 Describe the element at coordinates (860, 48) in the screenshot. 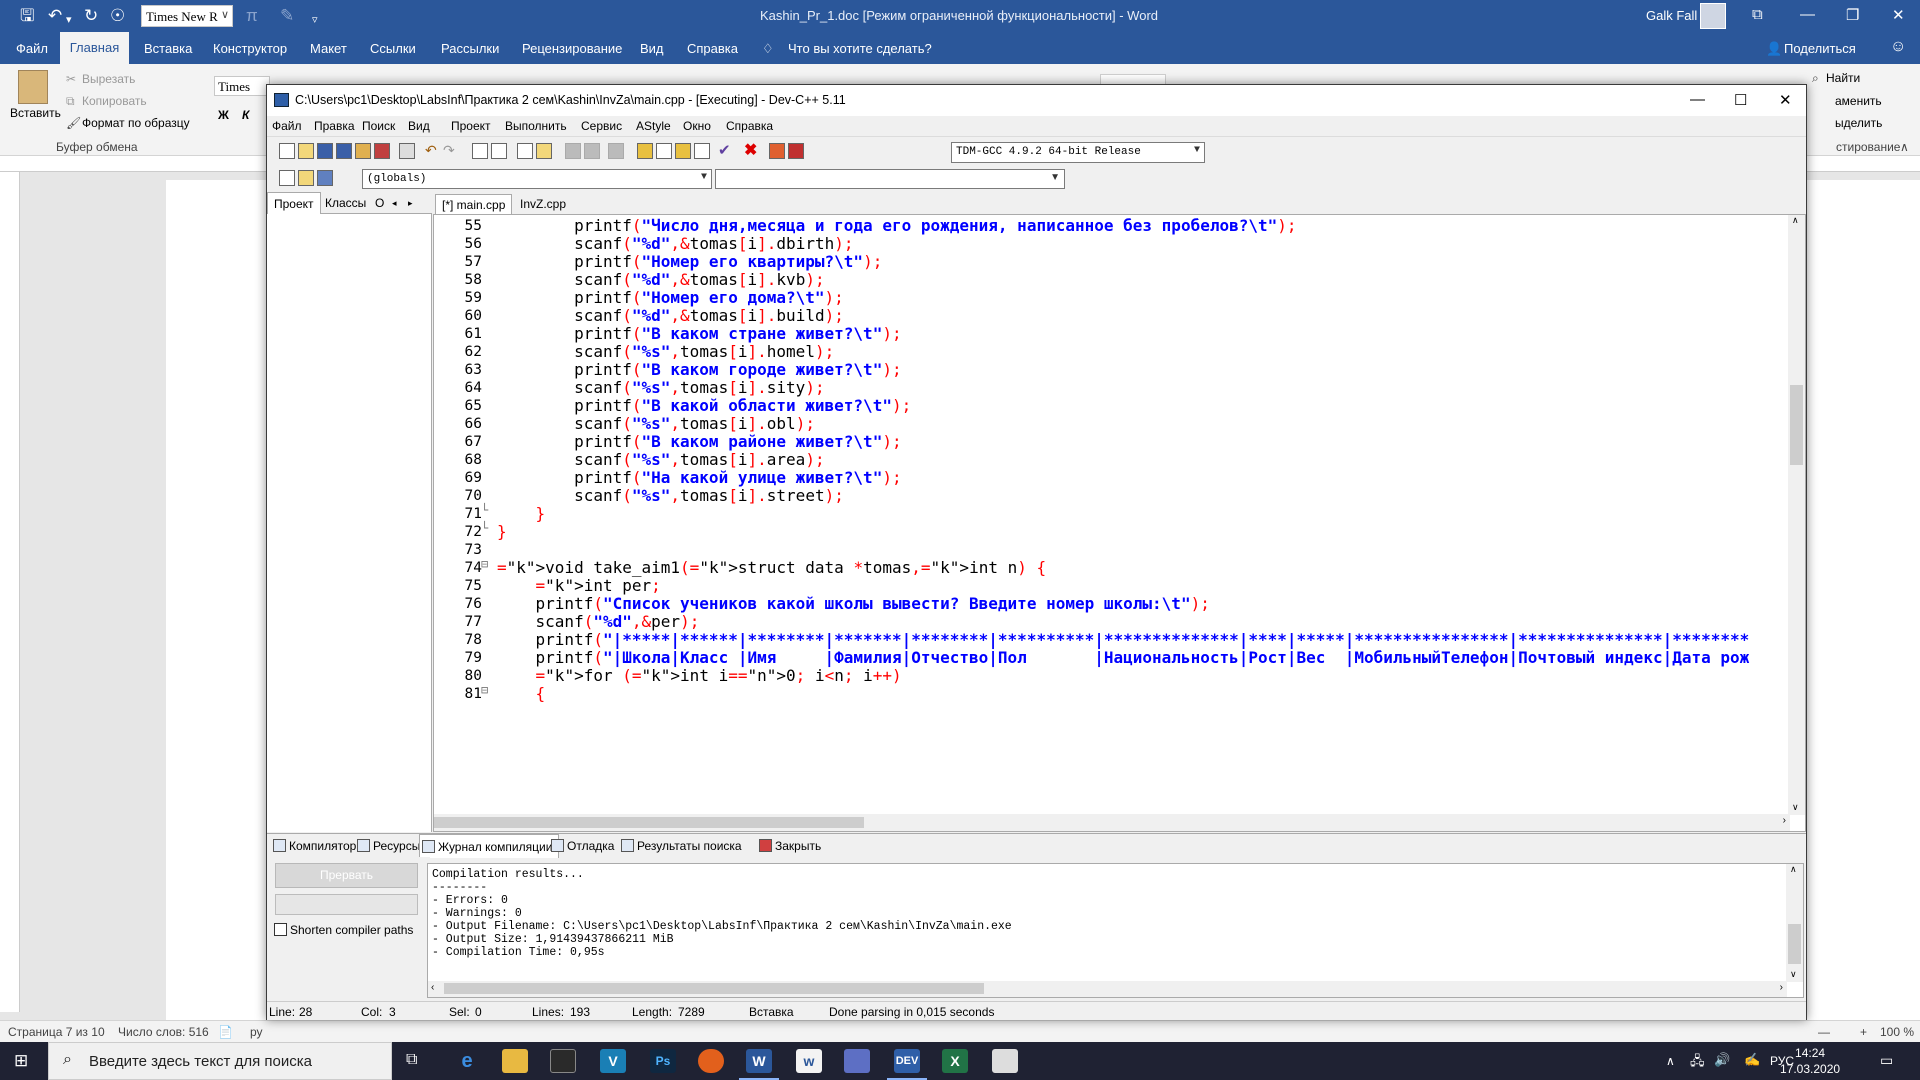

I see `tell-me-box: Что вы хотите сделать?` at that location.